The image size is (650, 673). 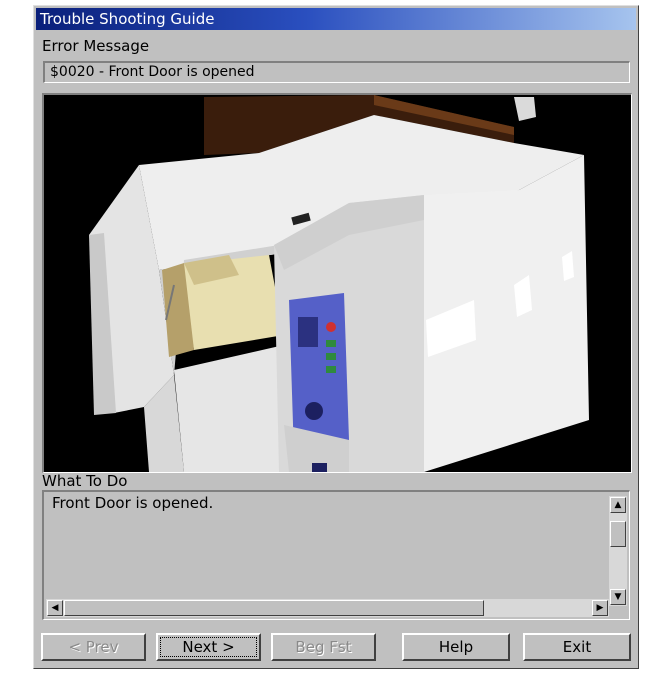 What do you see at coordinates (93, 647) in the screenshot?
I see `prev-button: < Prev` at bounding box center [93, 647].